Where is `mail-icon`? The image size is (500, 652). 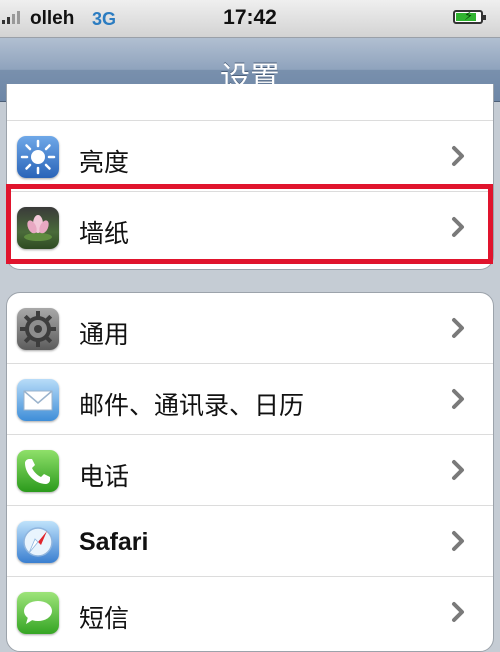
mail-icon is located at coordinates (38, 400).